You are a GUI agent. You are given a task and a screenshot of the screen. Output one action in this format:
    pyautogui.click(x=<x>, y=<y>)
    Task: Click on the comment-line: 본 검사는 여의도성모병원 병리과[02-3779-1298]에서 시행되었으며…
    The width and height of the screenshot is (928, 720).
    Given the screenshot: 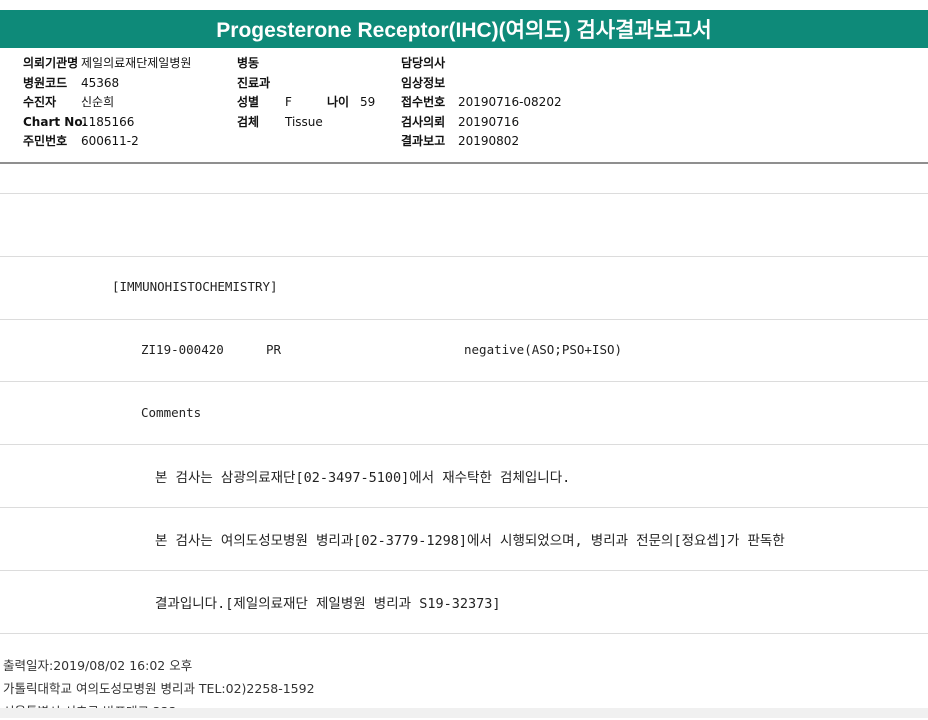 What is the action you would take?
    pyautogui.click(x=470, y=541)
    